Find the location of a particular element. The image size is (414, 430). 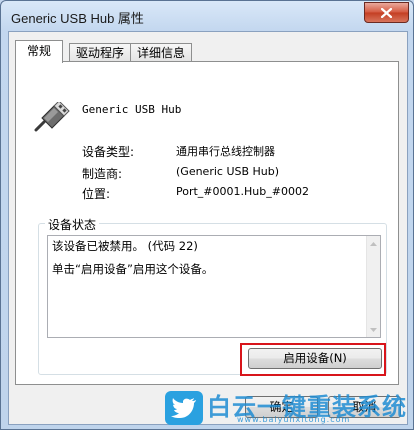

device-status-label: 设备状态 is located at coordinates (72, 224).